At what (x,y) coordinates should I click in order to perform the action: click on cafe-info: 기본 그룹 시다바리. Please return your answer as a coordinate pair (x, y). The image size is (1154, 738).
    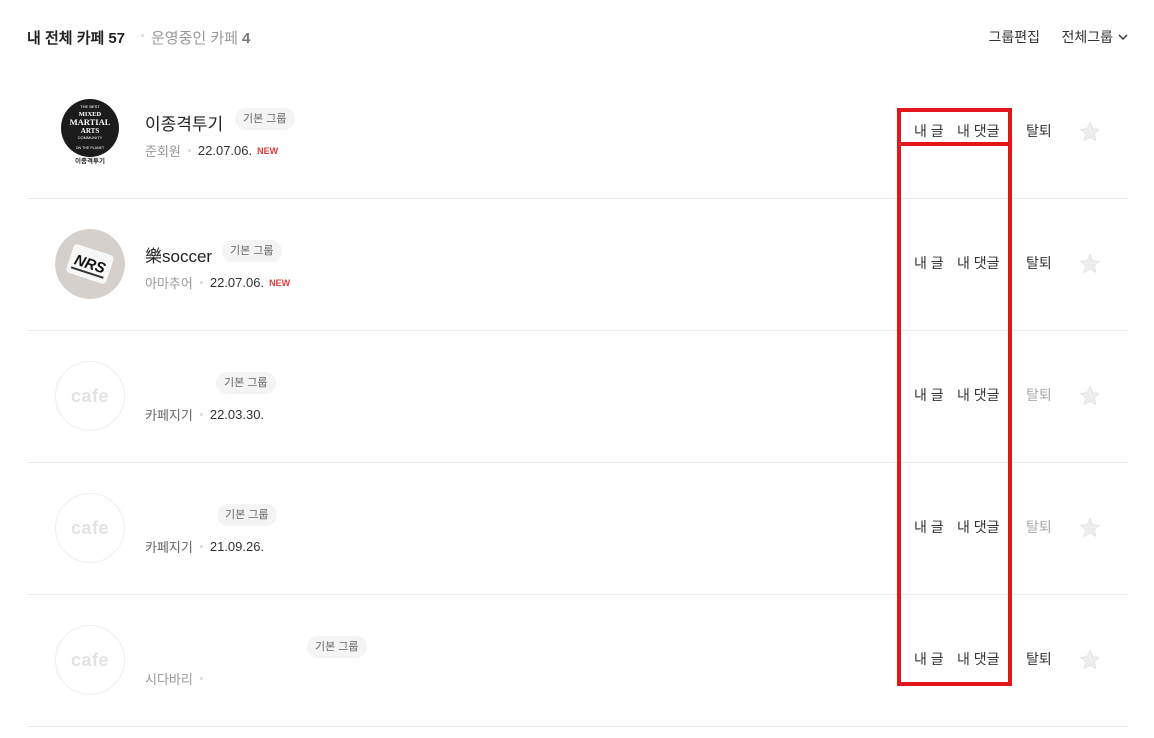
    Looking at the image, I should click on (486, 662).